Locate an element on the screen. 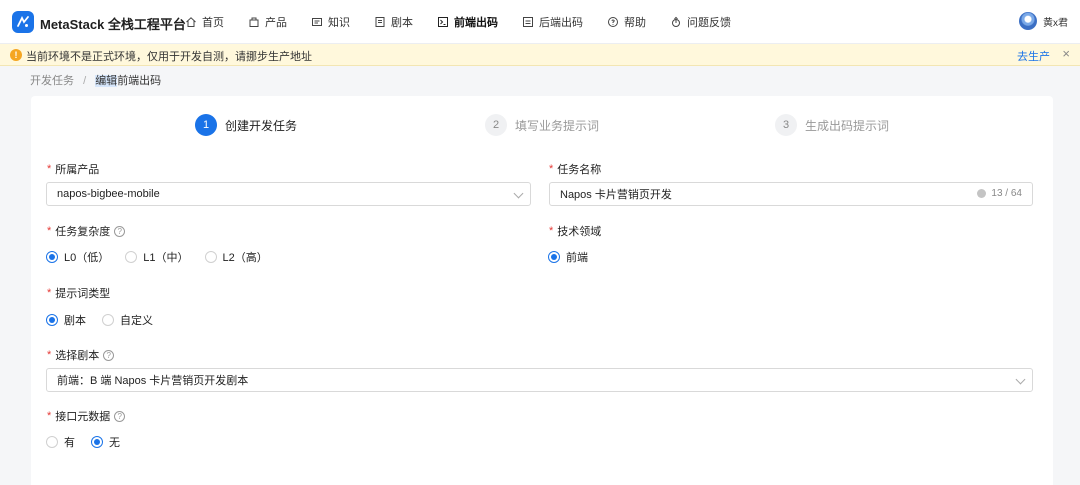 Image resolution: width=1080 pixels, height=485 pixels. step-2: 2 填写业务提示词 is located at coordinates (542, 125).